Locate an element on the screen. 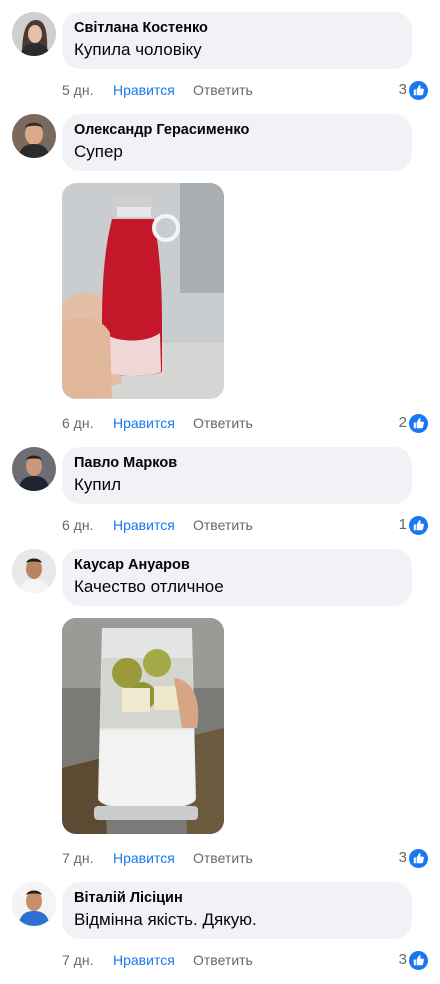 Image resolution: width=440 pixels, height=984 pixels. comment-text: Качество отличное is located at coordinates (149, 586).